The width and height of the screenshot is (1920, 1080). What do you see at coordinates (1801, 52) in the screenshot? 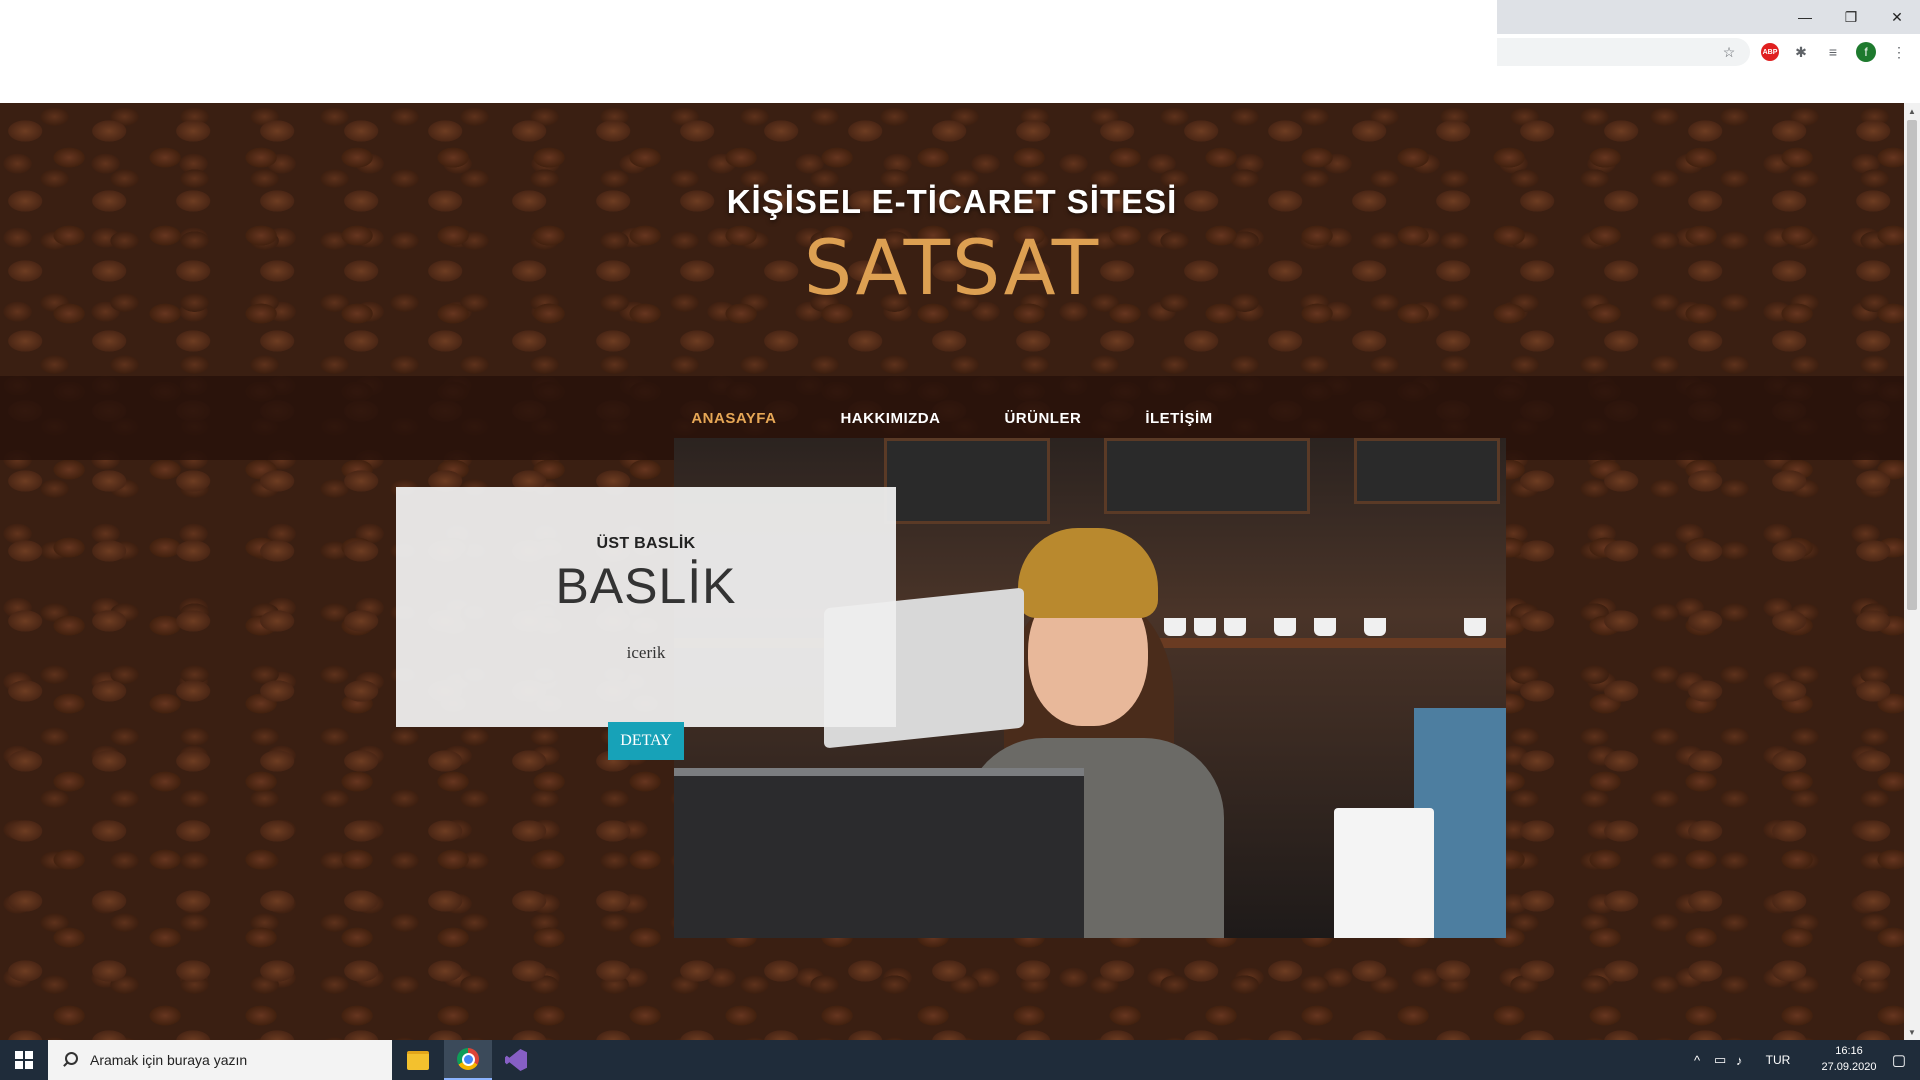
I see `extensions-icon: ✱` at bounding box center [1801, 52].